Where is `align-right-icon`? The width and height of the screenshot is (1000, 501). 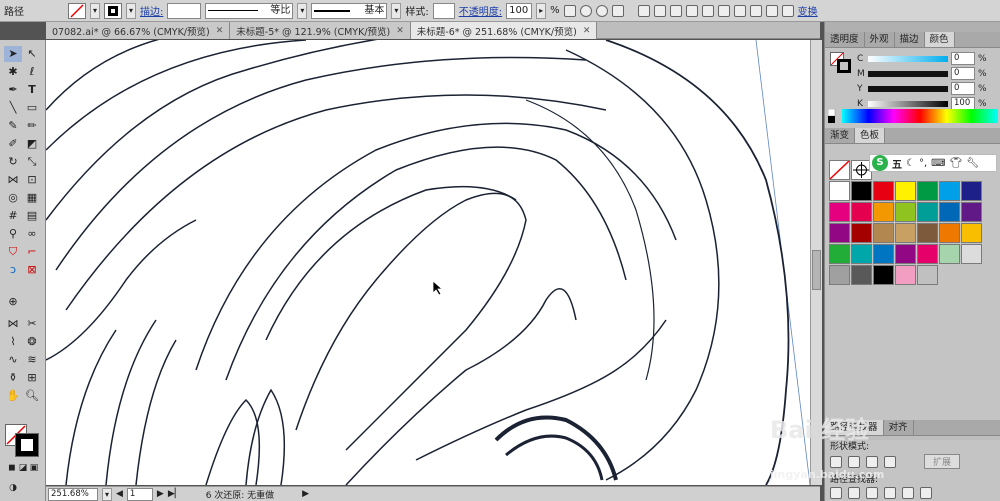
align-right-icon is located at coordinates (675, 10).